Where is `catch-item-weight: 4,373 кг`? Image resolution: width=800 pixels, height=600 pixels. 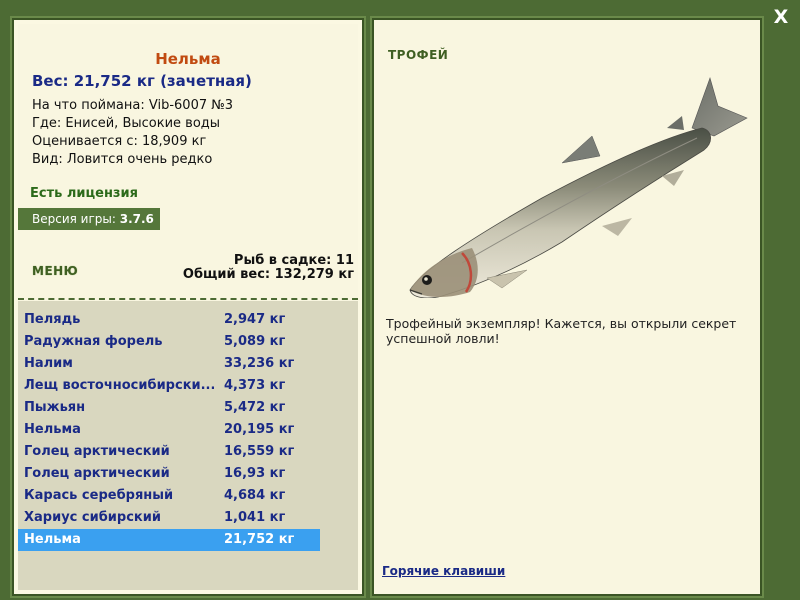 catch-item-weight: 4,373 кг is located at coordinates (255, 385).